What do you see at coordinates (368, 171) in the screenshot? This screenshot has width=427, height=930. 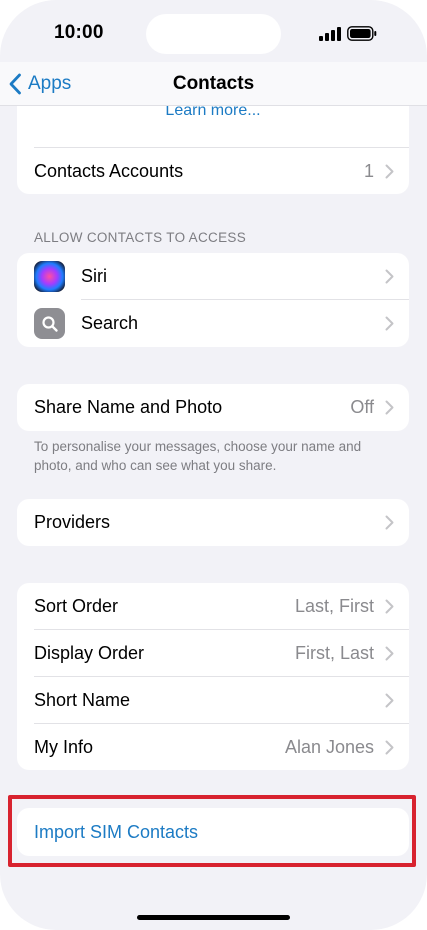 I see `row-value: 1` at bounding box center [368, 171].